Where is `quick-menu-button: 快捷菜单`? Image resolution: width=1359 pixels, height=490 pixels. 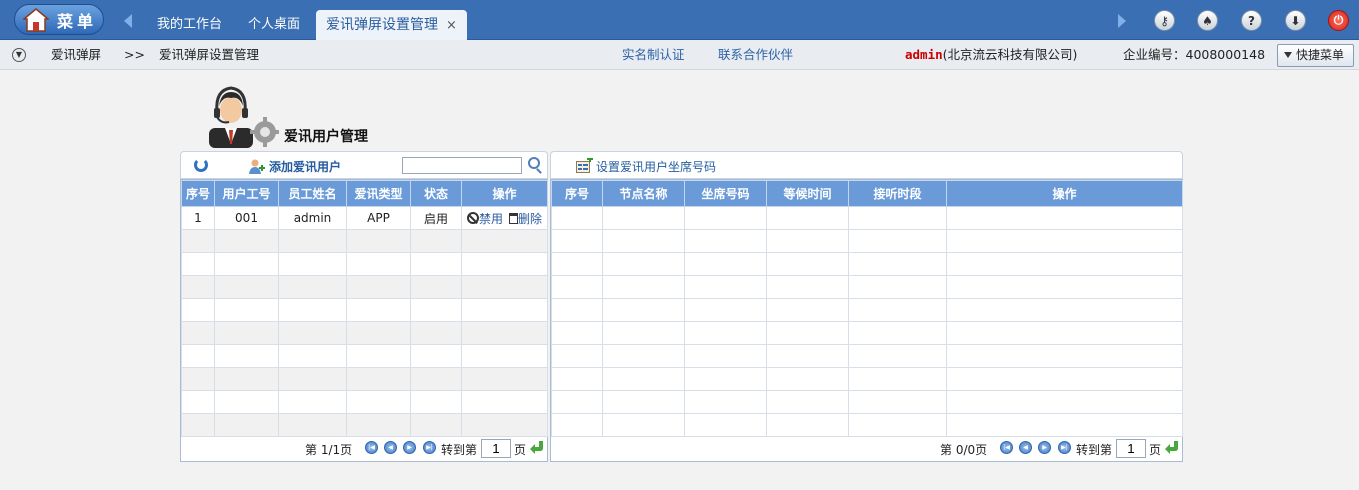 quick-menu-button: 快捷菜单 is located at coordinates (1315, 55).